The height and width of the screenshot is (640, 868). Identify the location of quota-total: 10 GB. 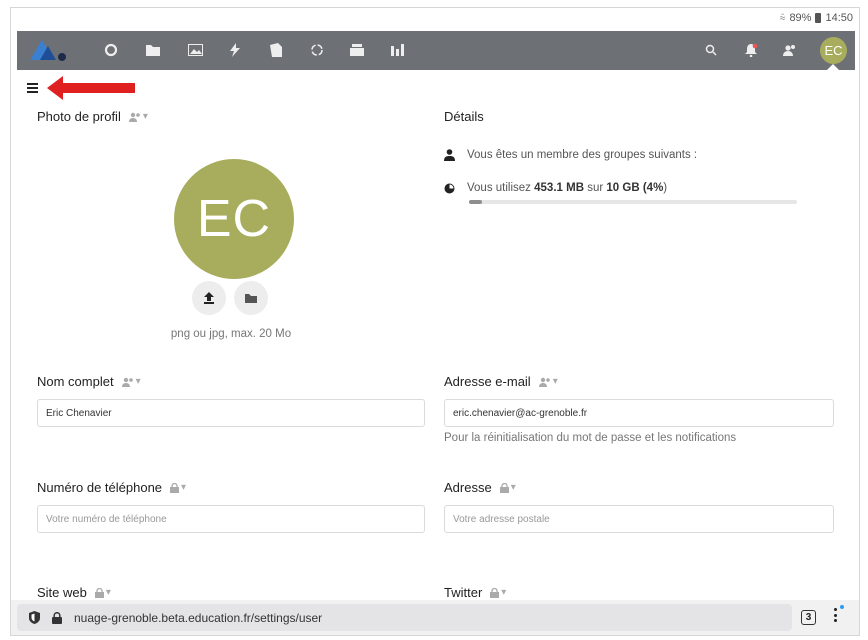
(623, 188).